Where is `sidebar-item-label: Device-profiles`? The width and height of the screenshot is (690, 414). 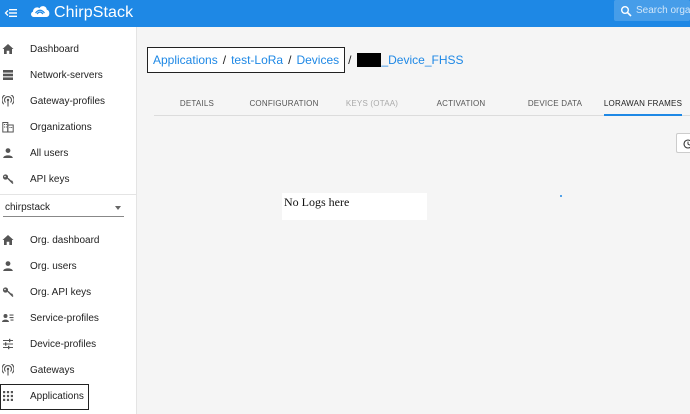 sidebar-item-label: Device-profiles is located at coordinates (63, 344).